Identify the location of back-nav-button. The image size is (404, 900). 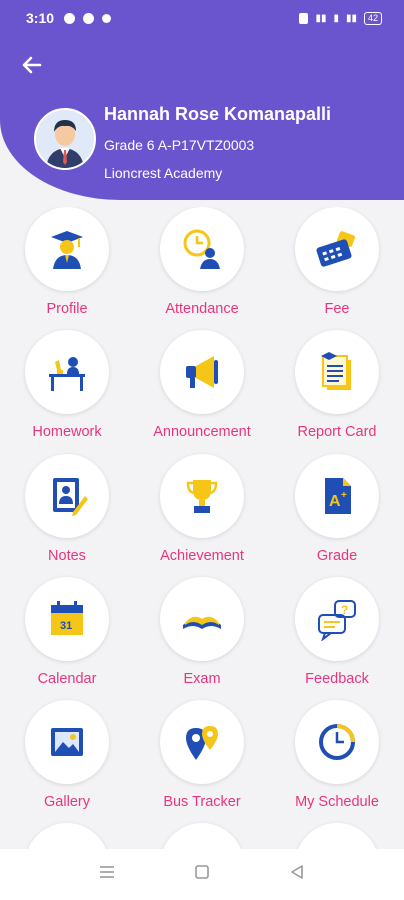
(297, 874).